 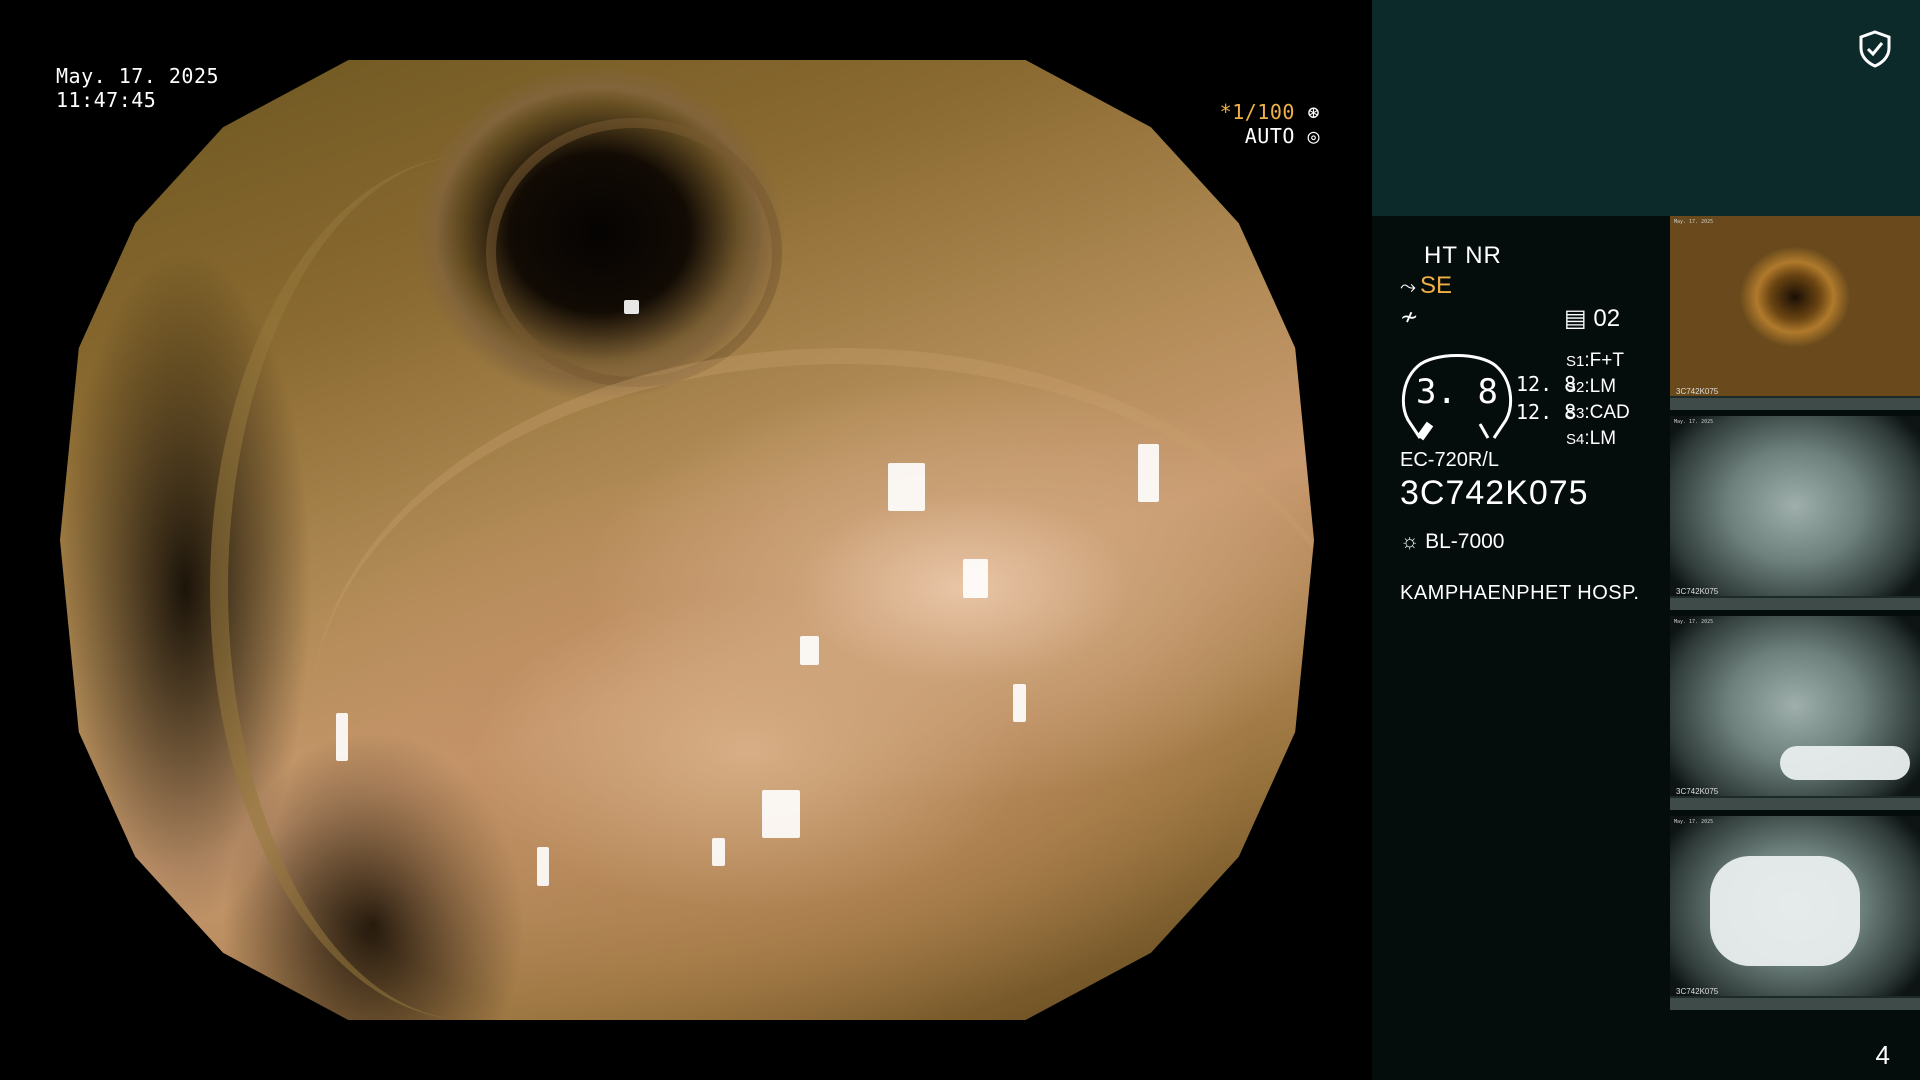 What do you see at coordinates (138, 76) in the screenshot?
I see `date-text: May. 17. 2025` at bounding box center [138, 76].